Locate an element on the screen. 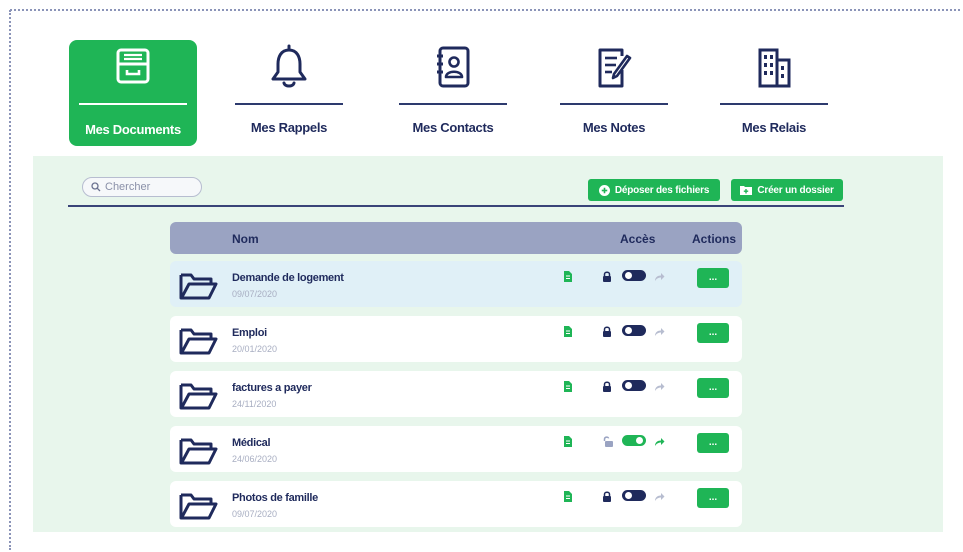 This screenshot has height=552, width=963. notes-pencil-icon is located at coordinates (614, 70).